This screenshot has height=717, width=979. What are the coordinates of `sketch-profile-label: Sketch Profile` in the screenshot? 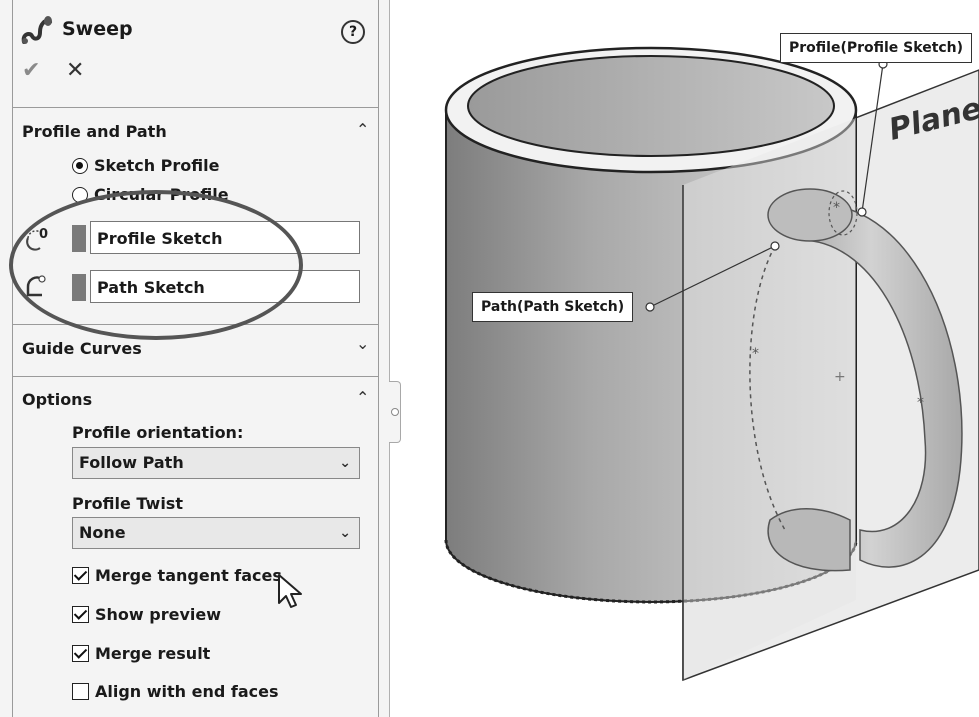 It's located at (157, 165).